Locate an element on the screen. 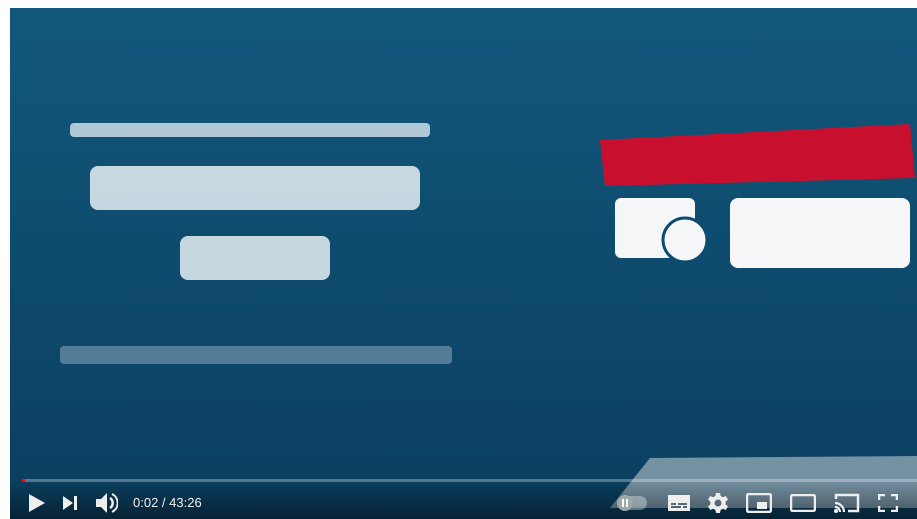 The height and width of the screenshot is (519, 917). subtitles-icon is located at coordinates (679, 503).